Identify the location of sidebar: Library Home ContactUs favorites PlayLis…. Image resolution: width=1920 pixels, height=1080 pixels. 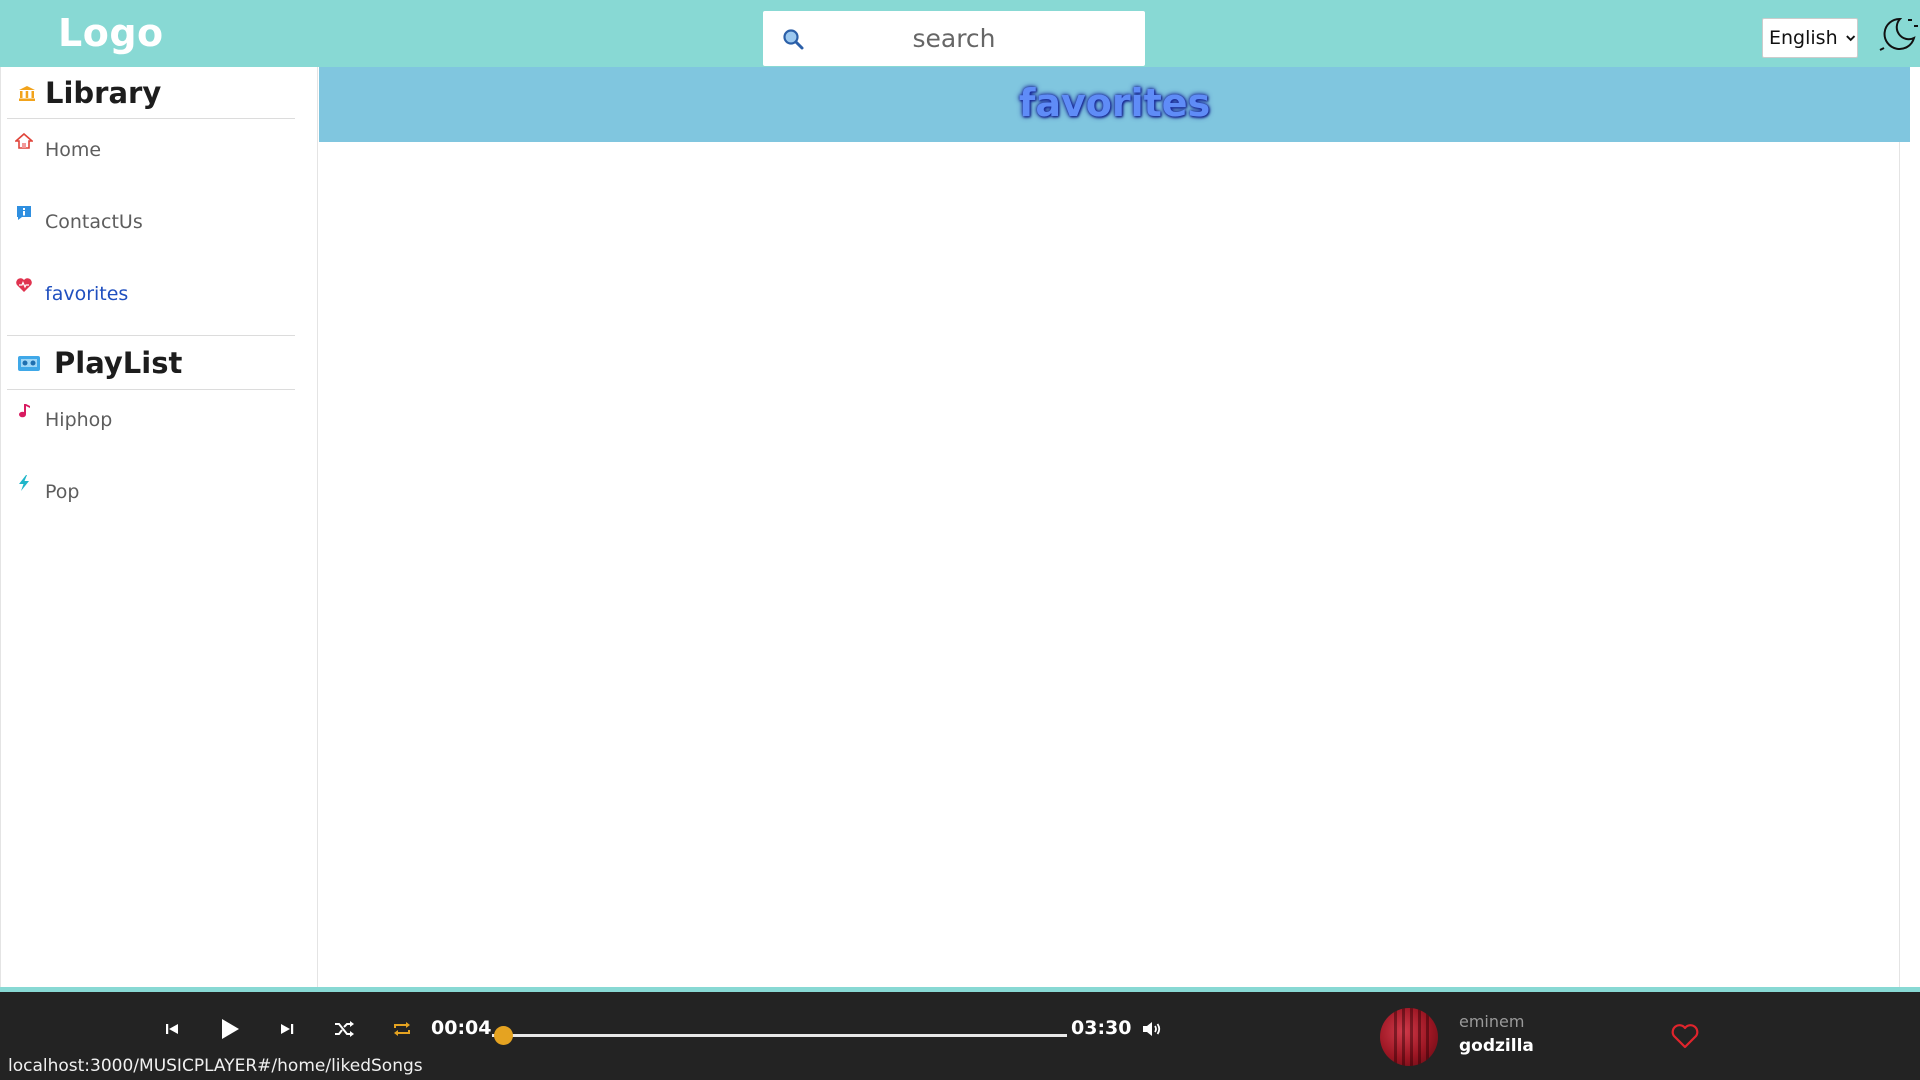
(159, 527).